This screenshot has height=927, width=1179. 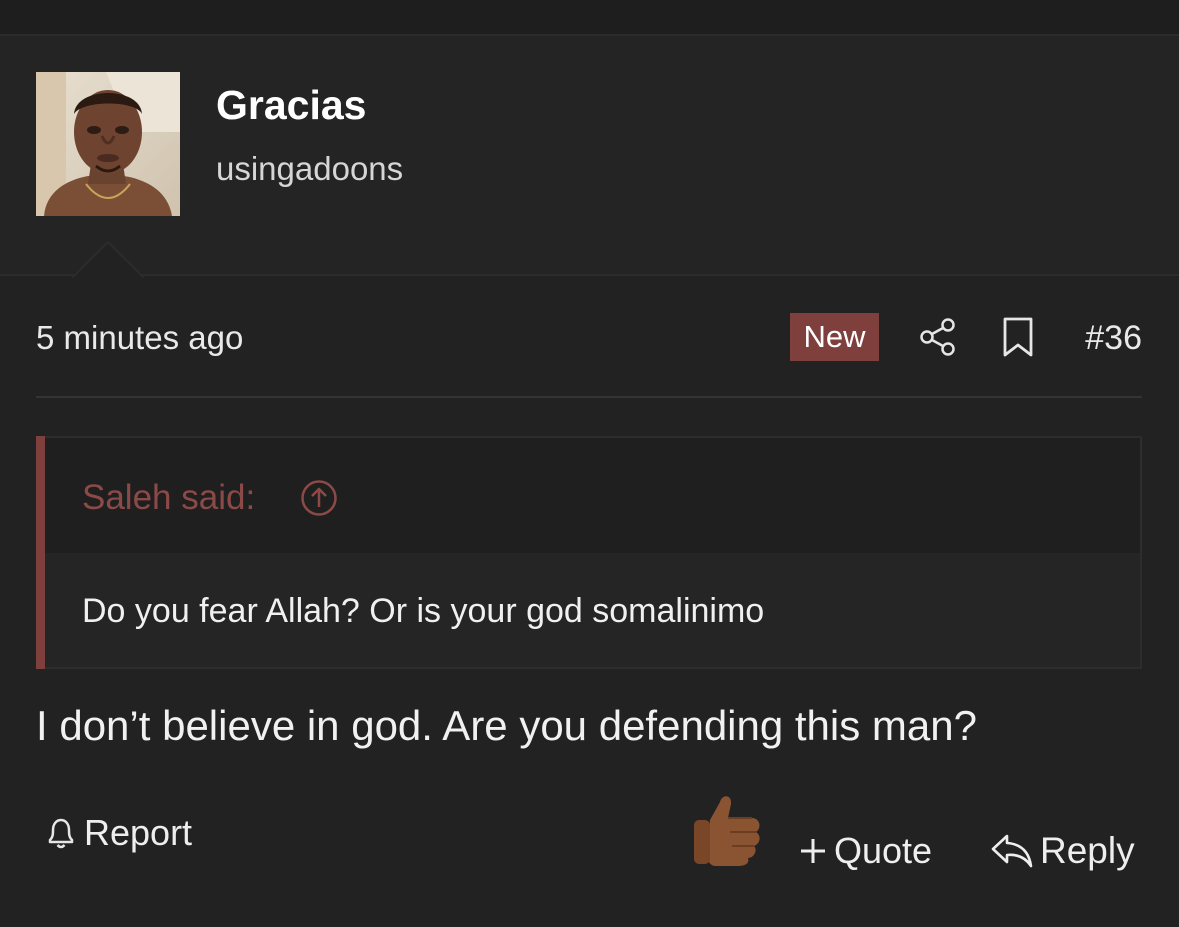 I want to click on thumbs-up-emoji-icon, so click(x=727, y=828).